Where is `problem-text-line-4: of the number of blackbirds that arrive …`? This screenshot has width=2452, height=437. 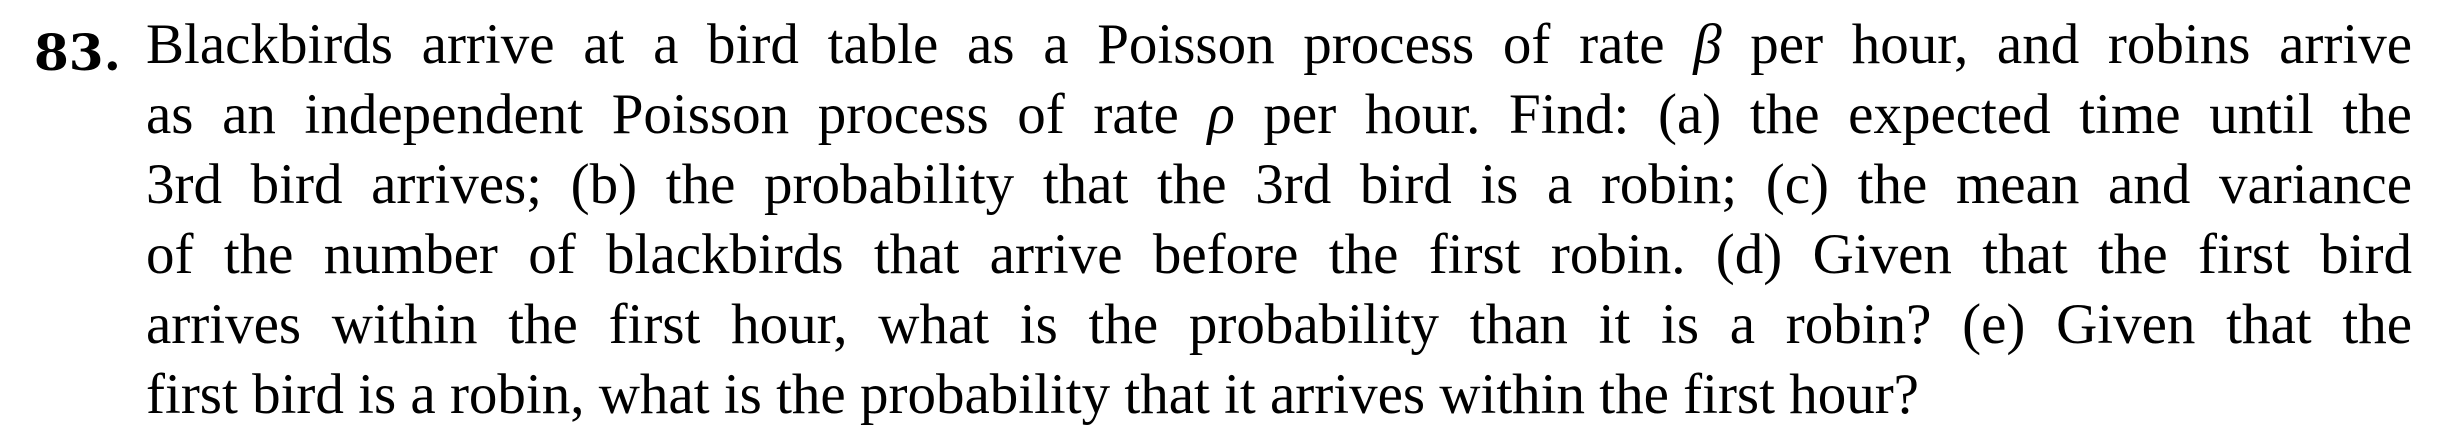 problem-text-line-4: of the number of blackbirds that arrive … is located at coordinates (1279, 254).